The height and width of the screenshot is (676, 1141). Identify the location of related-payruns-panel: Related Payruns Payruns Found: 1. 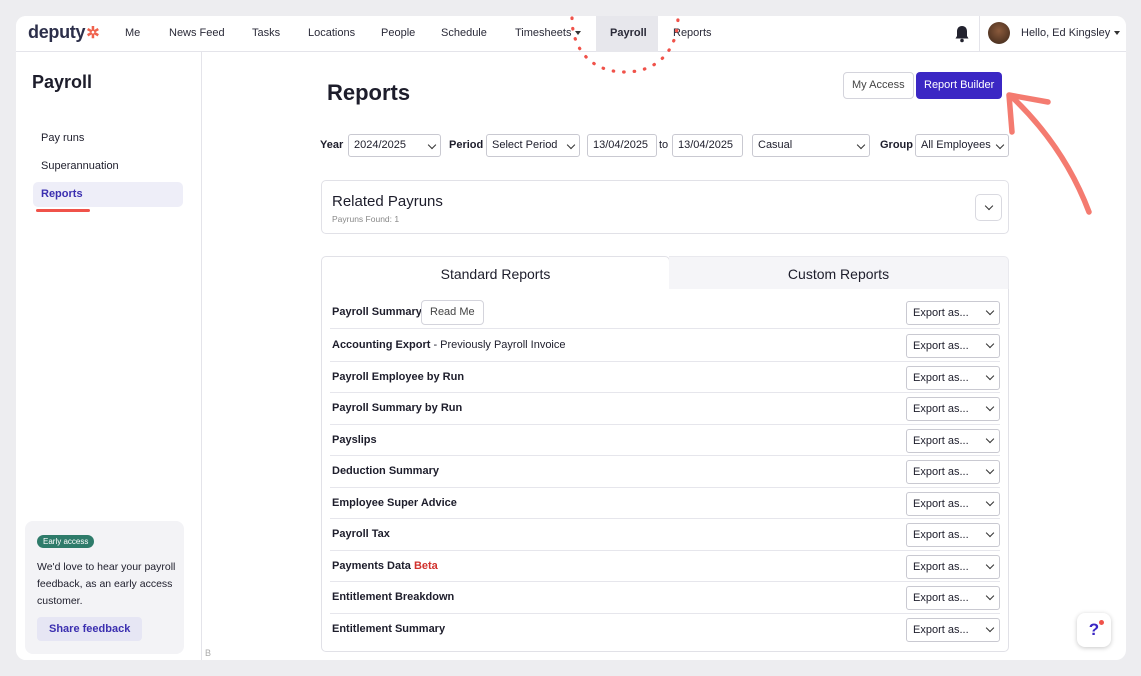
(665, 207).